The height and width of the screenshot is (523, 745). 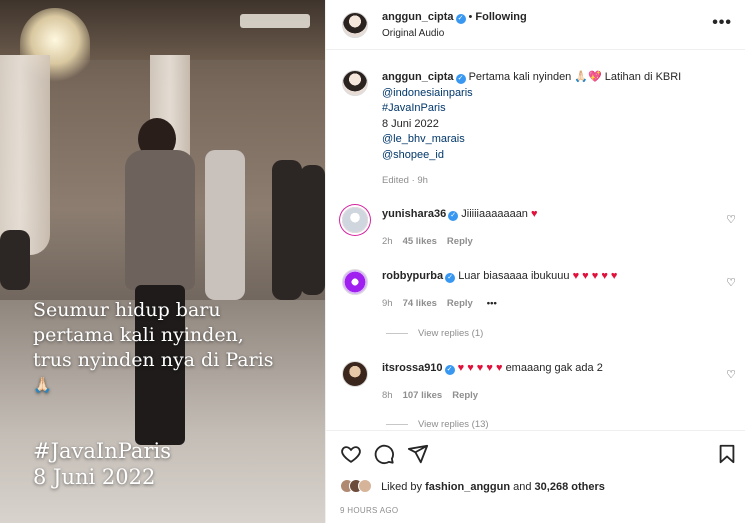 What do you see at coordinates (387, 395) in the screenshot?
I see `comment-time: 8h` at bounding box center [387, 395].